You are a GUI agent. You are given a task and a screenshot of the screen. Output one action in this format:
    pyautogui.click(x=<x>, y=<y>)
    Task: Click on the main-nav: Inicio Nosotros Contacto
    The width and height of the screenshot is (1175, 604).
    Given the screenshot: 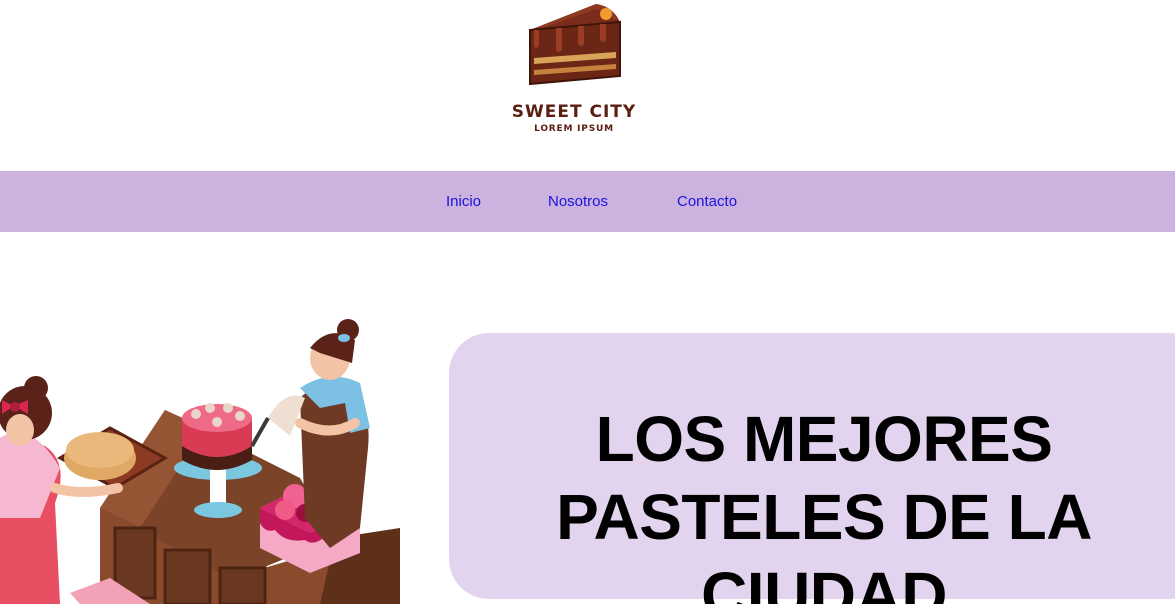 What is the action you would take?
    pyautogui.click(x=587, y=201)
    